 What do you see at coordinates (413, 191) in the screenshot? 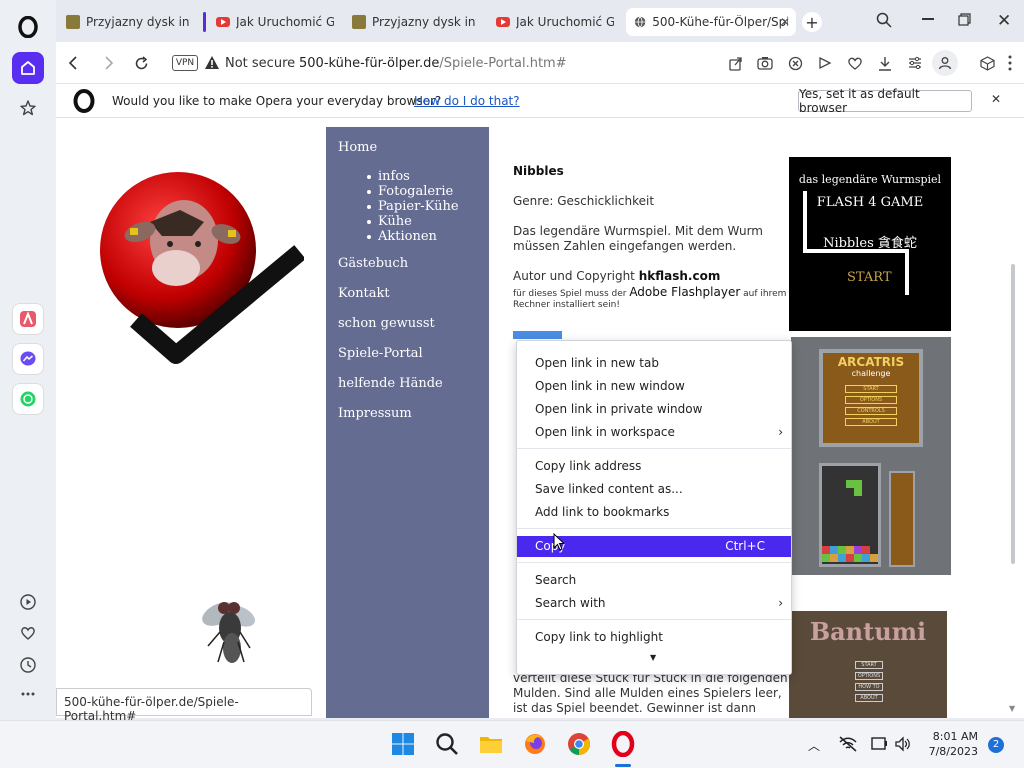
I see `nav-fotogalerie: Fotogalerie` at bounding box center [413, 191].